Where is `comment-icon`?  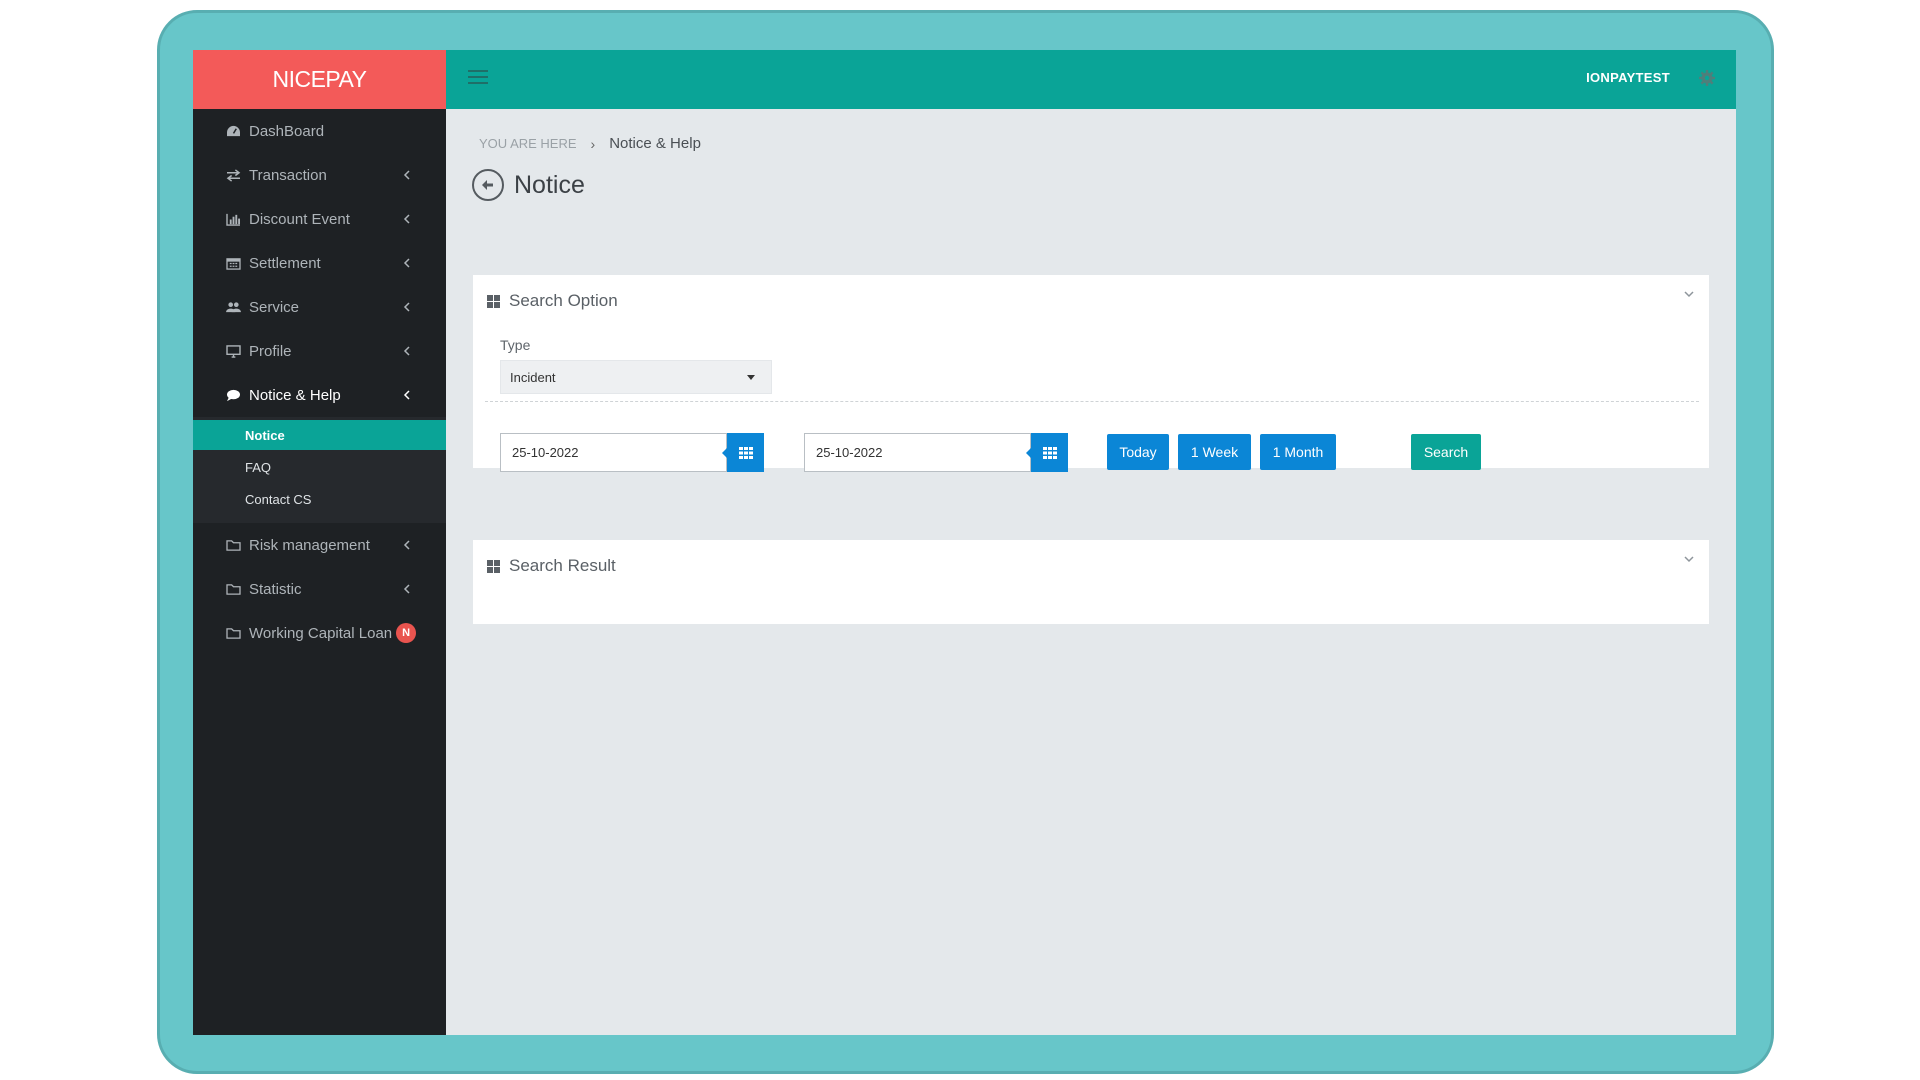
comment-icon is located at coordinates (233, 395).